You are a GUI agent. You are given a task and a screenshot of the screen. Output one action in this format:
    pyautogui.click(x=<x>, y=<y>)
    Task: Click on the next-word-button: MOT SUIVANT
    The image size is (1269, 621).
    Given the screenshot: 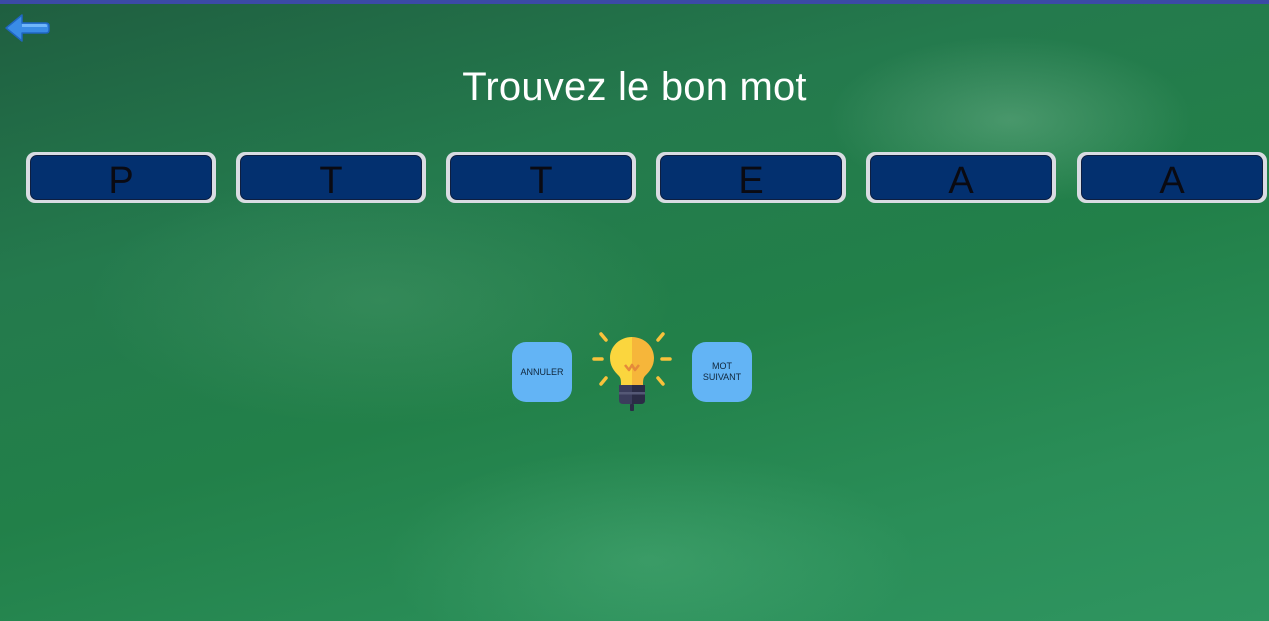 What is the action you would take?
    pyautogui.click(x=722, y=372)
    